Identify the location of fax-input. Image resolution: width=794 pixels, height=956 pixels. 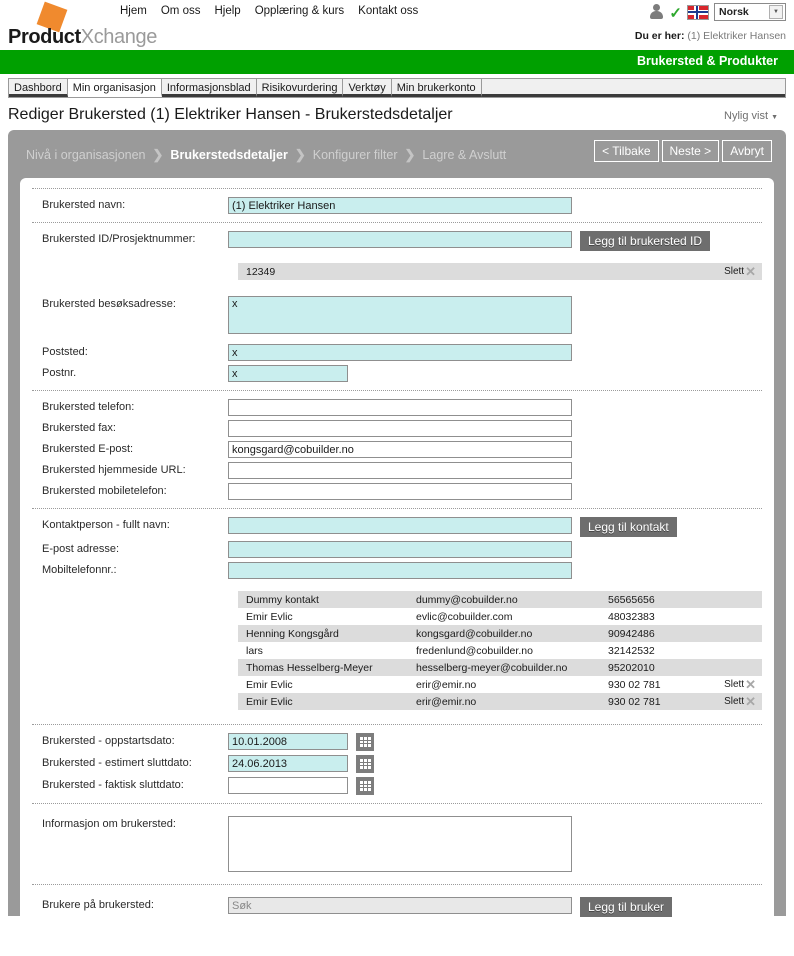
(400, 428).